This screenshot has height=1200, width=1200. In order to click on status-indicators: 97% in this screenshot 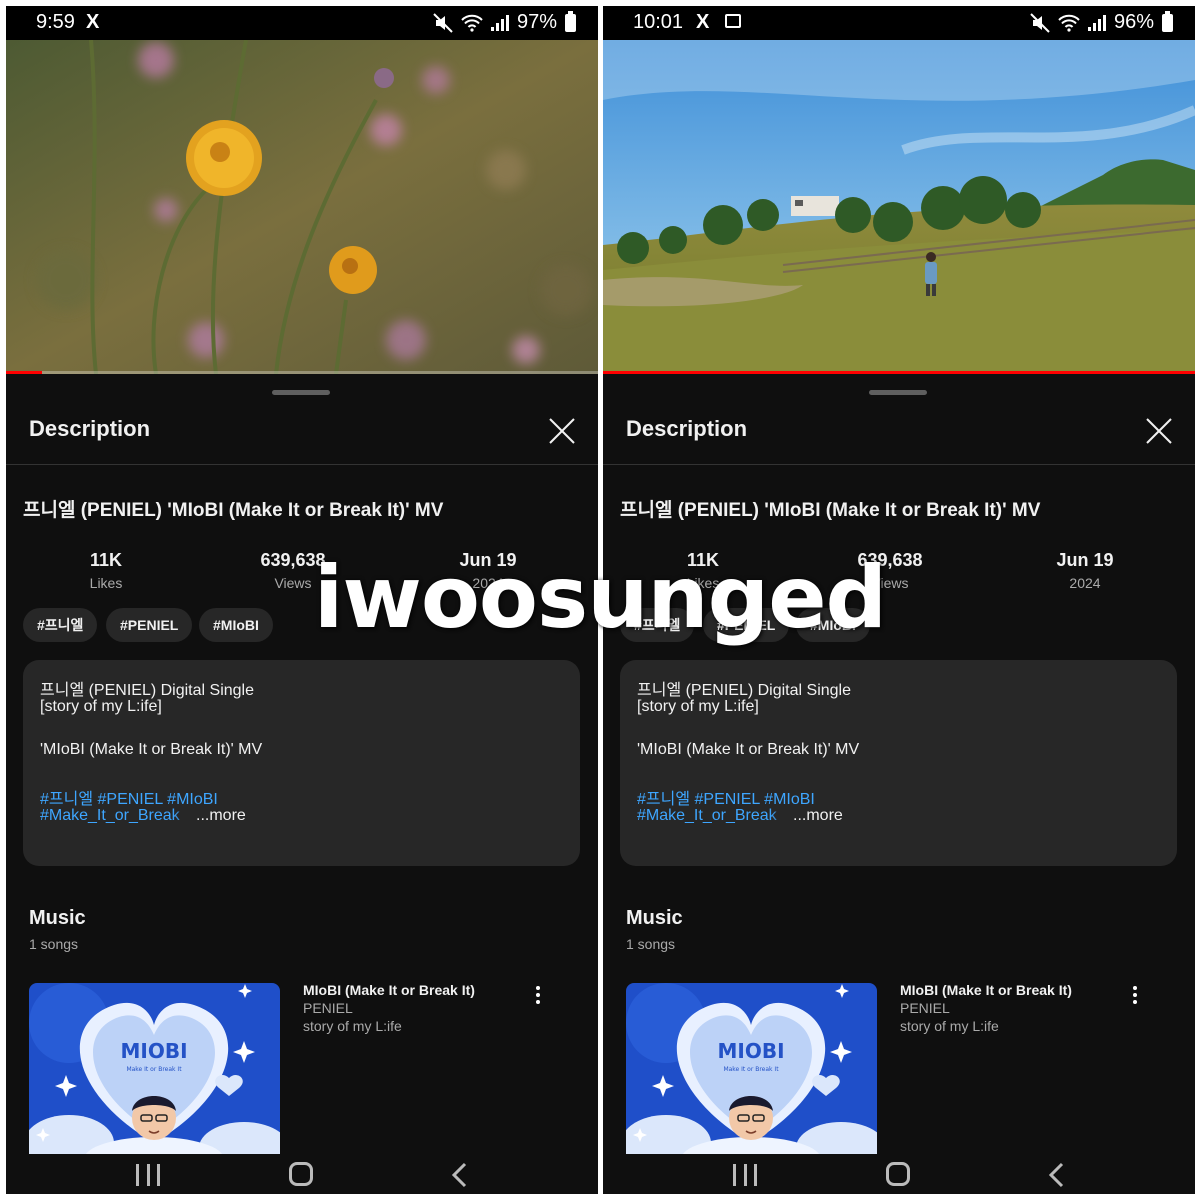, I will do `click(504, 22)`.